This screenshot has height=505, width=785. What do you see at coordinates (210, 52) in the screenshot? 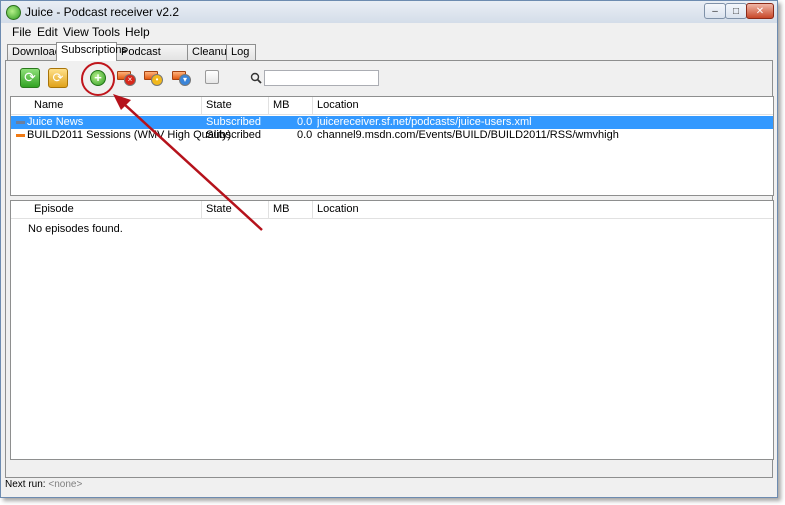
I see `tab-cleanup: Cleanup` at bounding box center [210, 52].